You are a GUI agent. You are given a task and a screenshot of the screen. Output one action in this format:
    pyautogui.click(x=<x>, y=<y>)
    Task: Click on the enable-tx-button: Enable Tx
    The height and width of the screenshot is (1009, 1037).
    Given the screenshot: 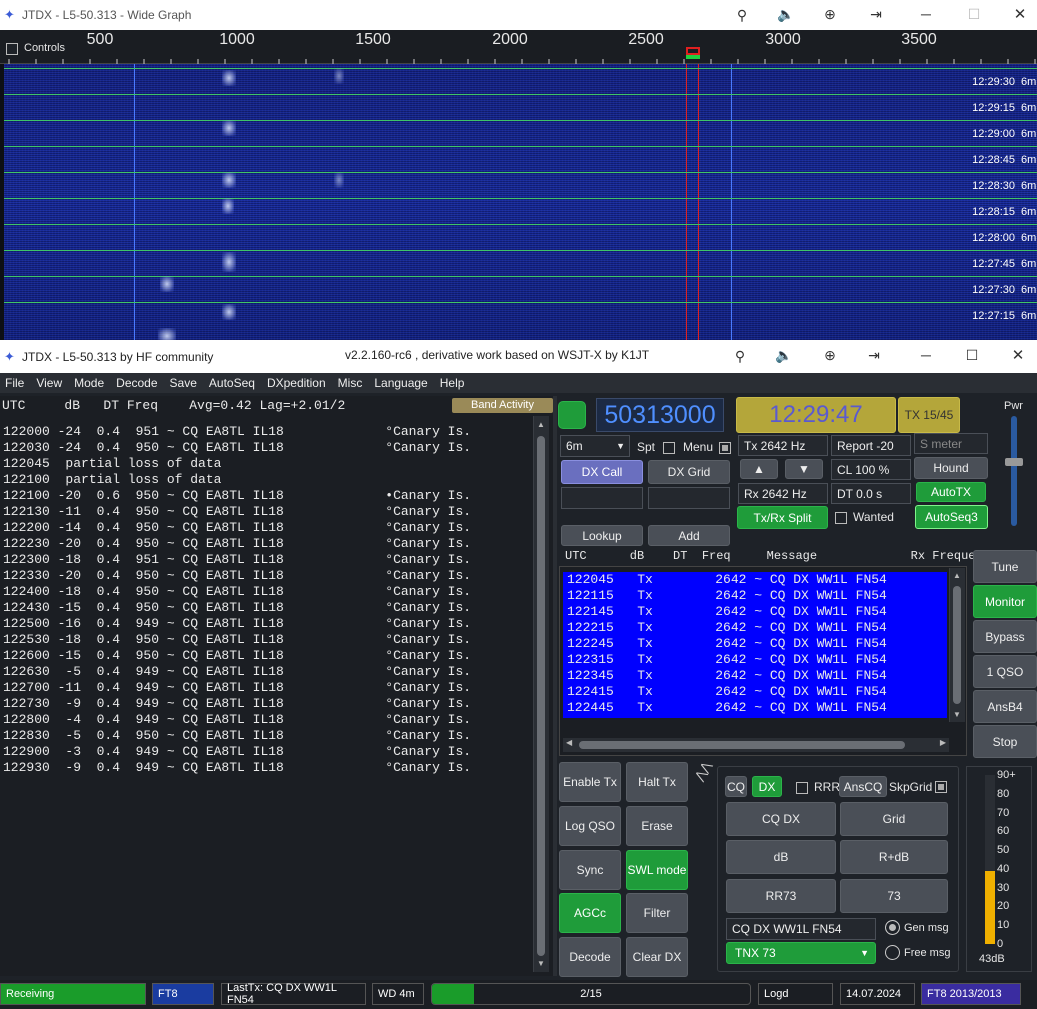 What is the action you would take?
    pyautogui.click(x=590, y=782)
    